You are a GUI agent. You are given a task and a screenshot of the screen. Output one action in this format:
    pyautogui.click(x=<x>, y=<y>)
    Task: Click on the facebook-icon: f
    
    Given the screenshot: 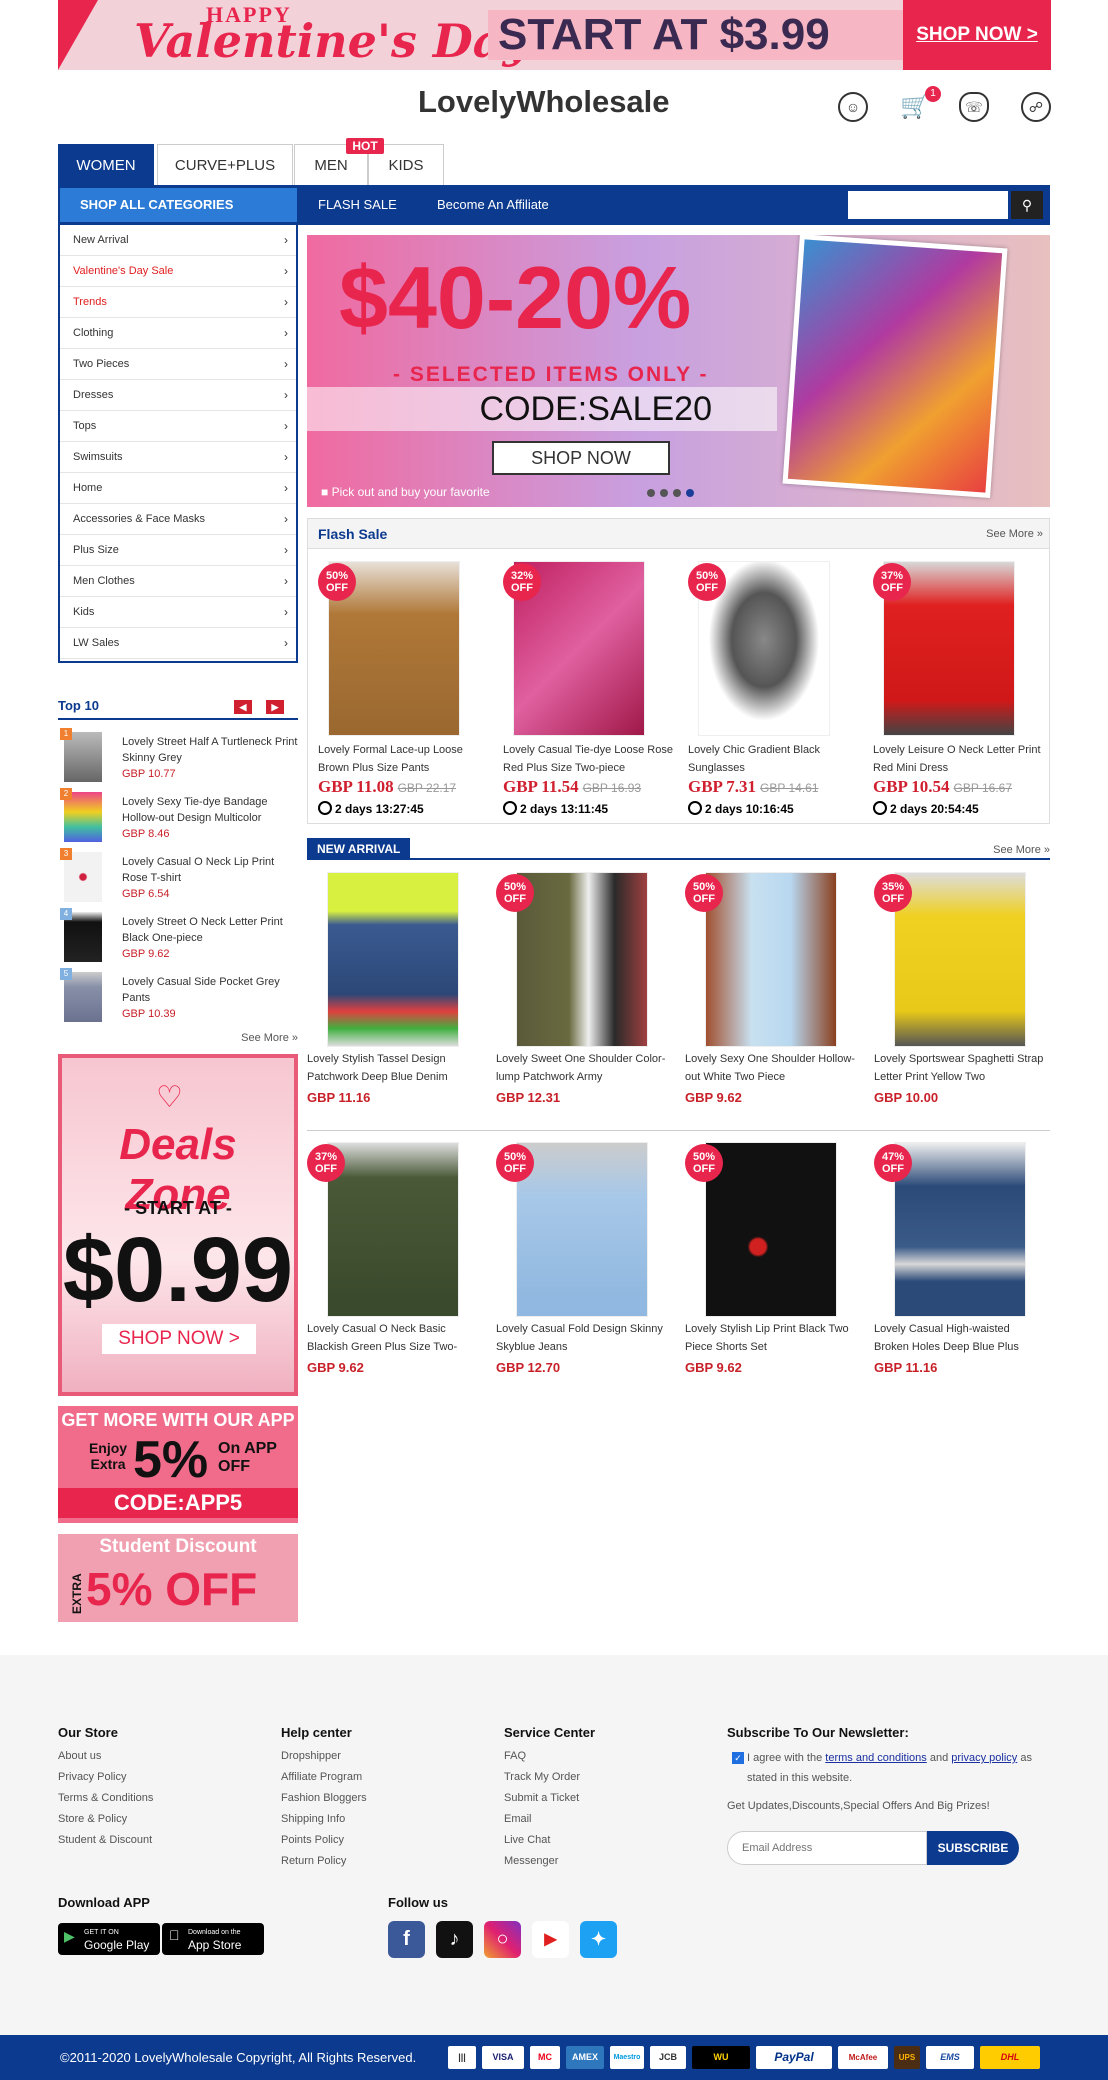 What is the action you would take?
    pyautogui.click(x=406, y=1939)
    